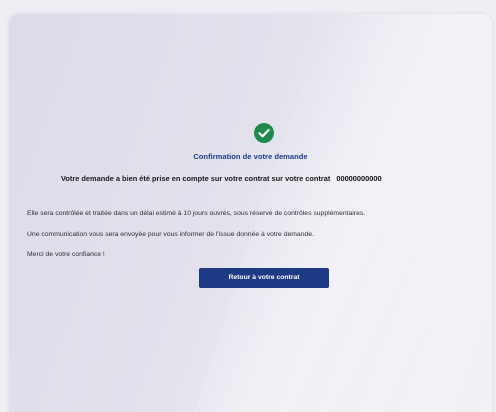 This screenshot has height=412, width=496. Describe the element at coordinates (264, 133) in the screenshot. I see `check-circle-icon` at that location.